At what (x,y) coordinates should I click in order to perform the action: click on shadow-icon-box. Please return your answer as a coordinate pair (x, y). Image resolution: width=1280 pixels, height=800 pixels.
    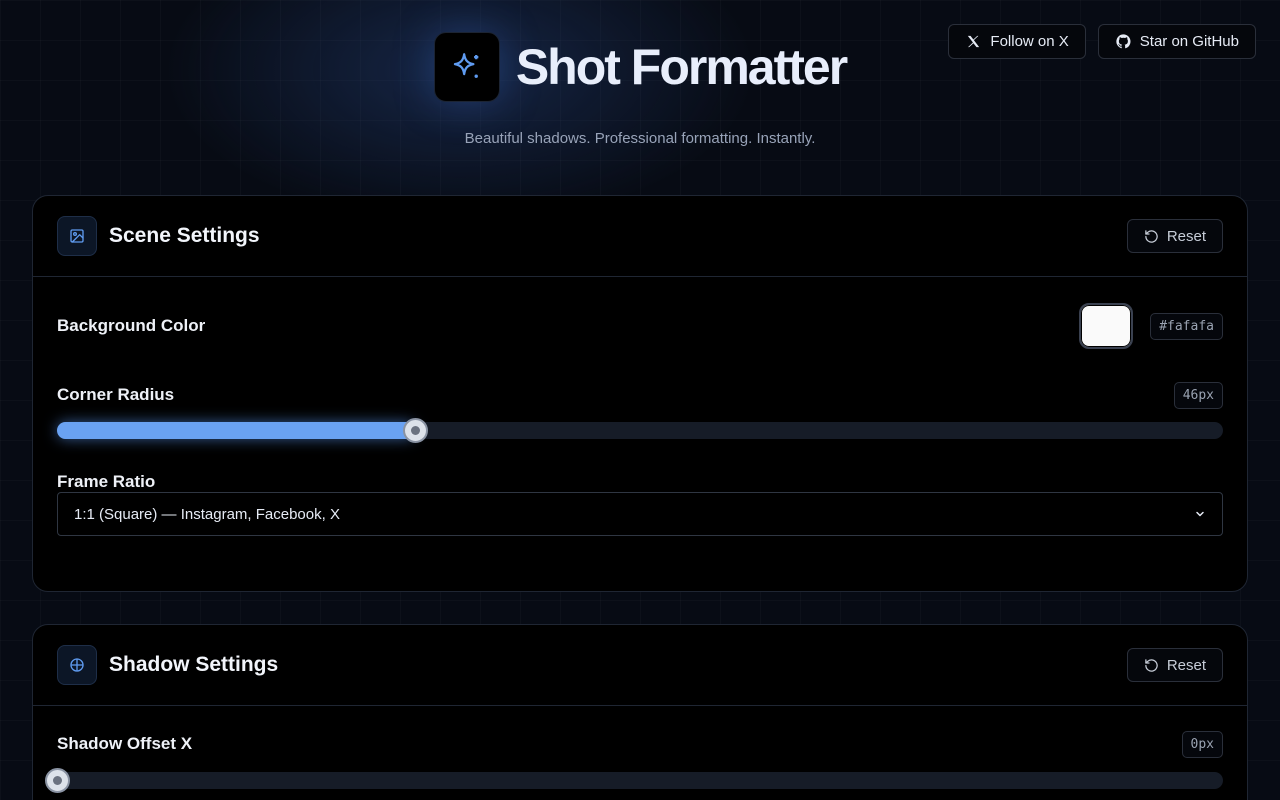
    Looking at the image, I should click on (77, 665).